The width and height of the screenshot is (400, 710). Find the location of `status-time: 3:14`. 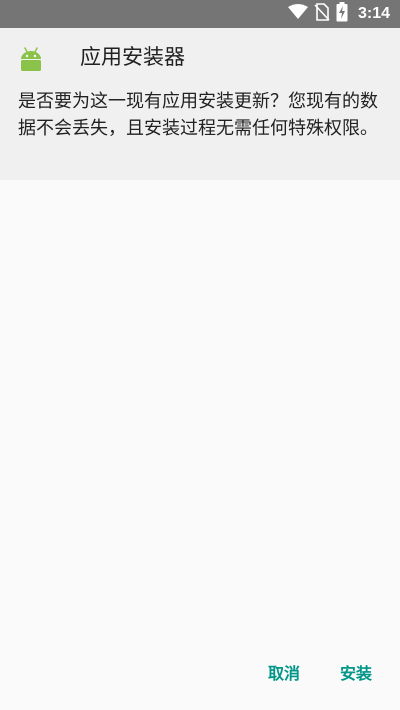

status-time: 3:14 is located at coordinates (373, 13).